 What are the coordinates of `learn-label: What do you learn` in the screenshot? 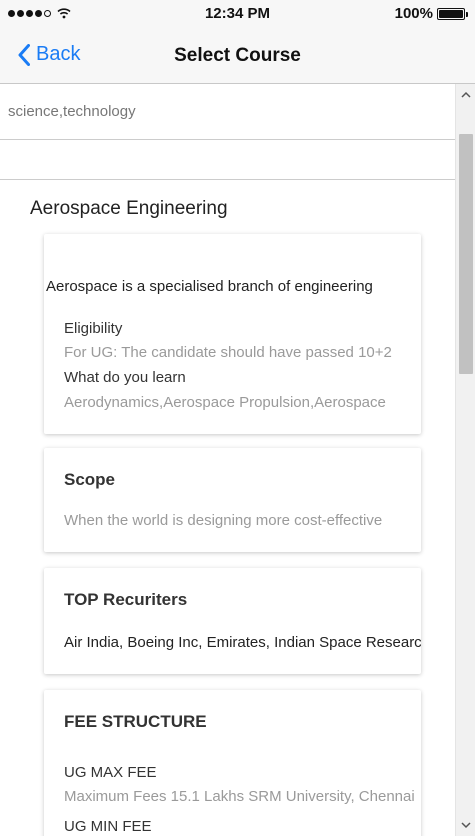 It's located at (125, 377).